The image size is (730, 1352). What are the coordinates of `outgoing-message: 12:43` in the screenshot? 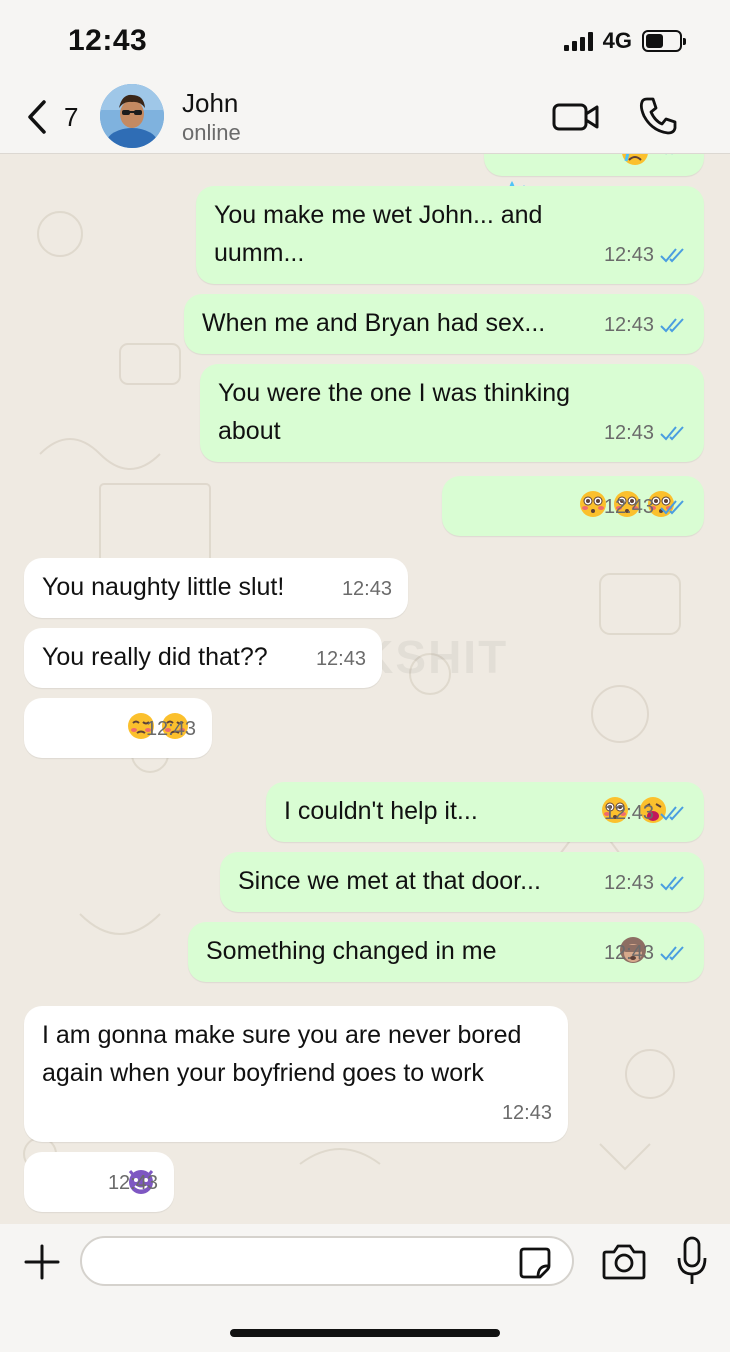 It's located at (573, 506).